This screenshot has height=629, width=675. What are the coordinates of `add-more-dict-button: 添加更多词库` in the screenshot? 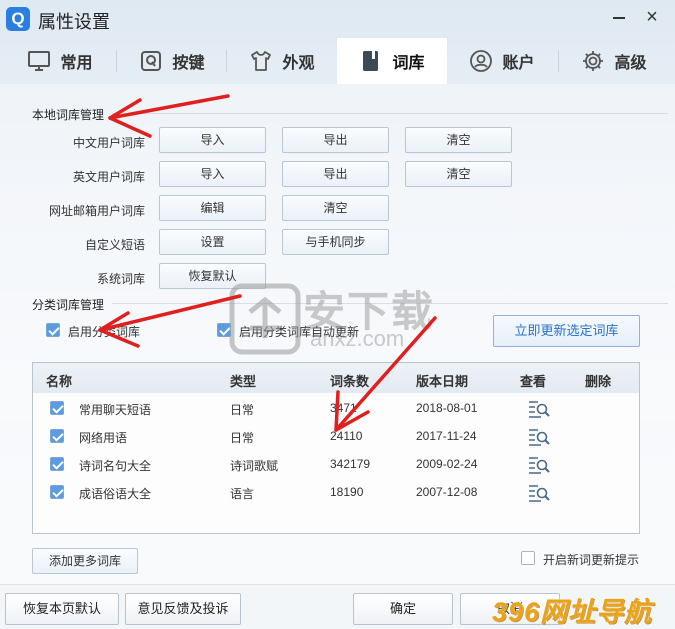 It's located at (85, 561).